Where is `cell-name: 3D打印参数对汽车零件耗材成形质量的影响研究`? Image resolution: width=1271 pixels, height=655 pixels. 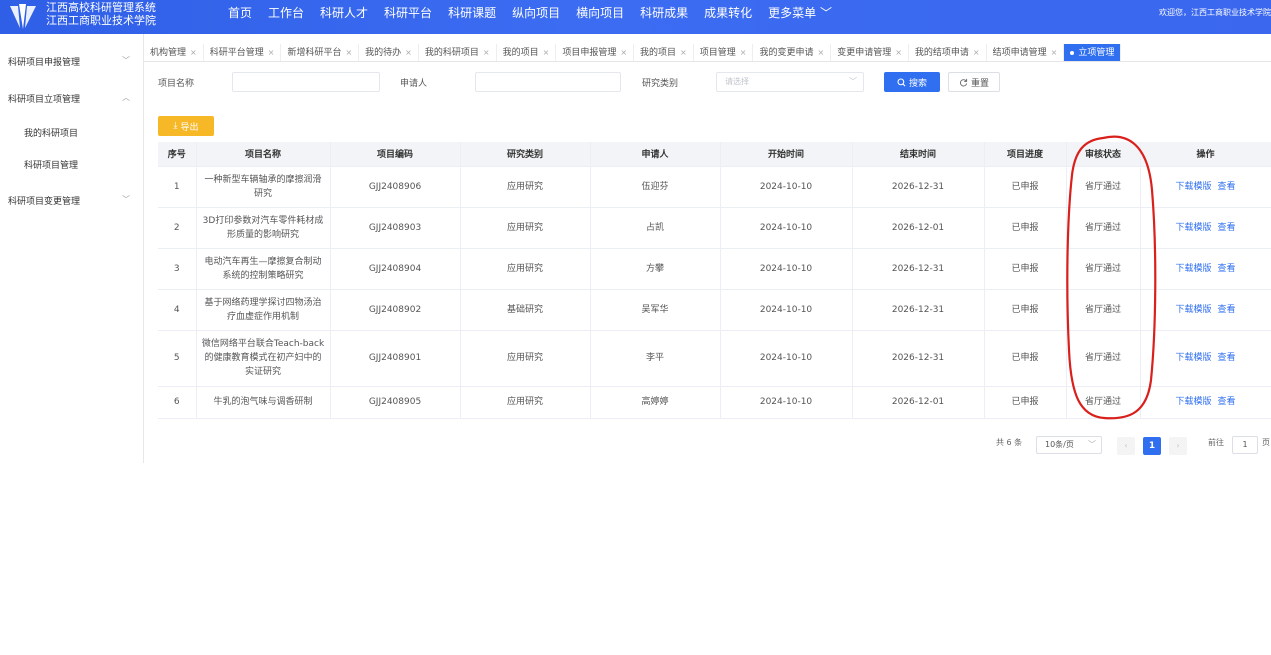
cell-name: 3D打印参数对汽车零件耗材成形质量的影响研究 is located at coordinates (263, 228).